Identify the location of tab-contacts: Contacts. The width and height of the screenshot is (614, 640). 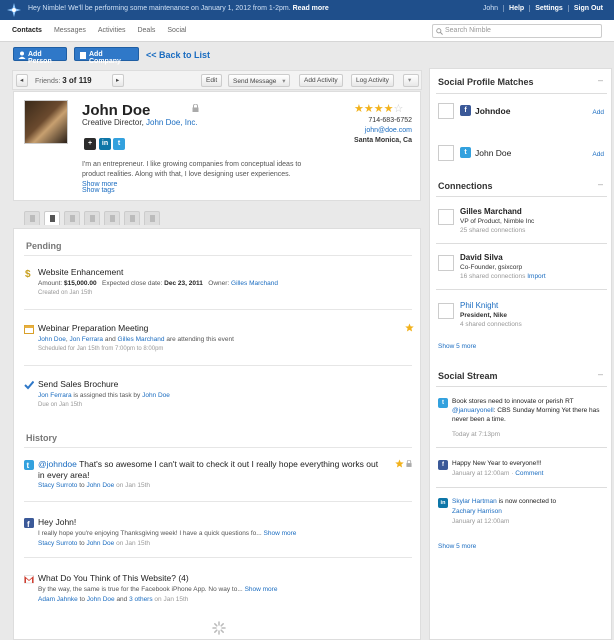
(27, 30).